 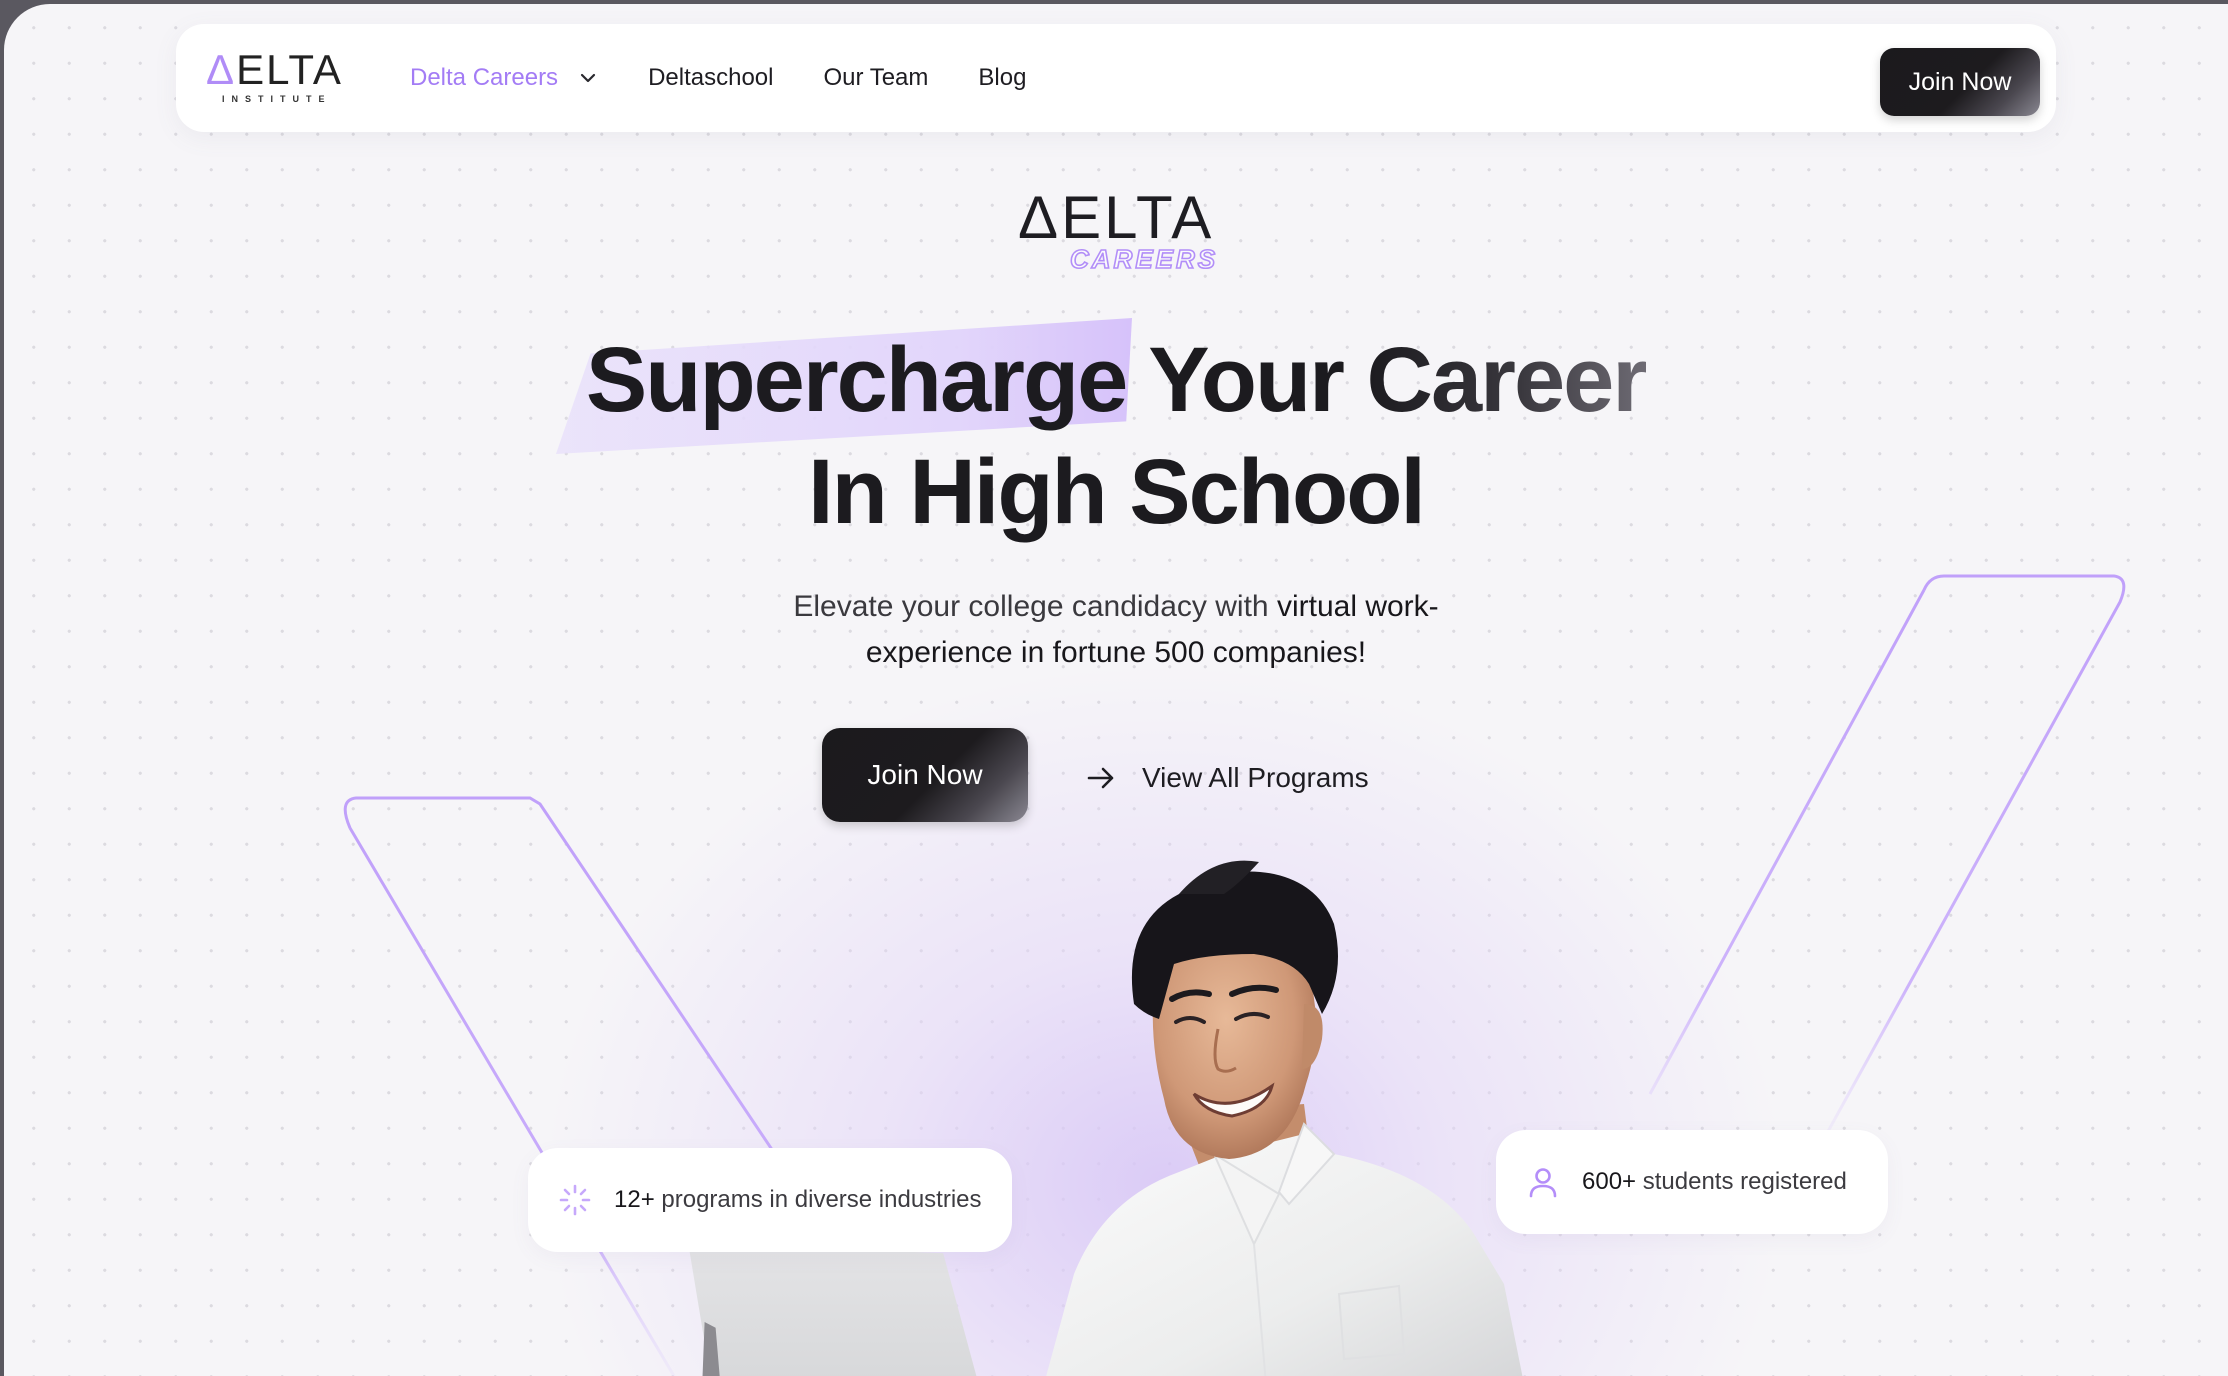 I want to click on programs-count-badge: 12+ programs in diverse industries, so click(x=770, y=1200).